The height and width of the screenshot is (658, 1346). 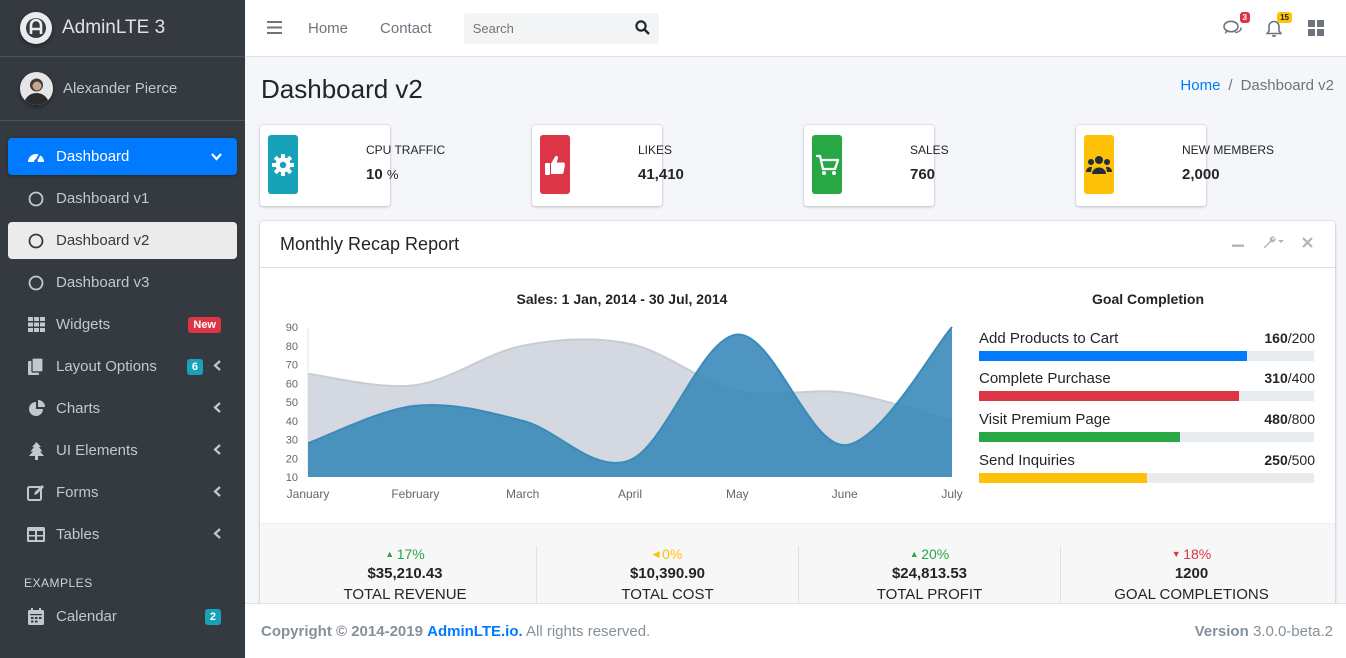 What do you see at coordinates (415, 494) in the screenshot?
I see `x-tick-label: February` at bounding box center [415, 494].